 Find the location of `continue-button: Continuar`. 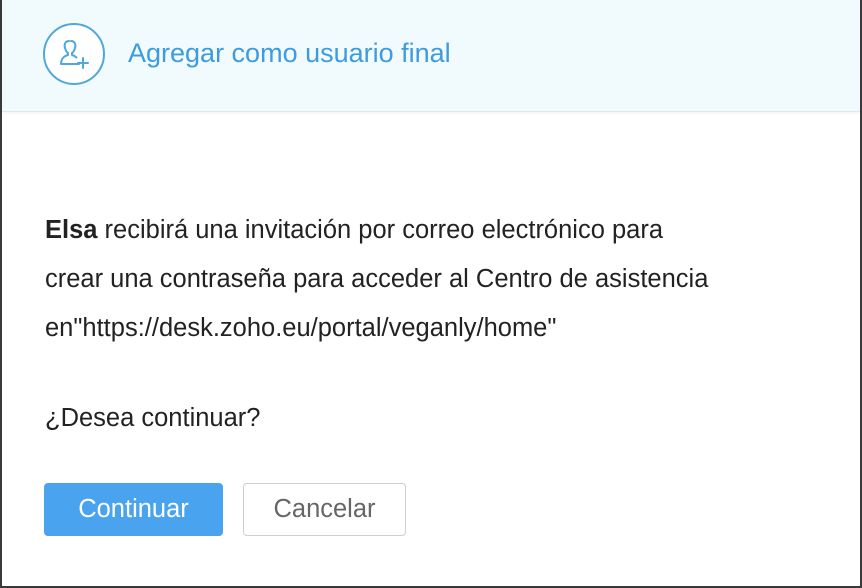

continue-button: Continuar is located at coordinates (133, 509).